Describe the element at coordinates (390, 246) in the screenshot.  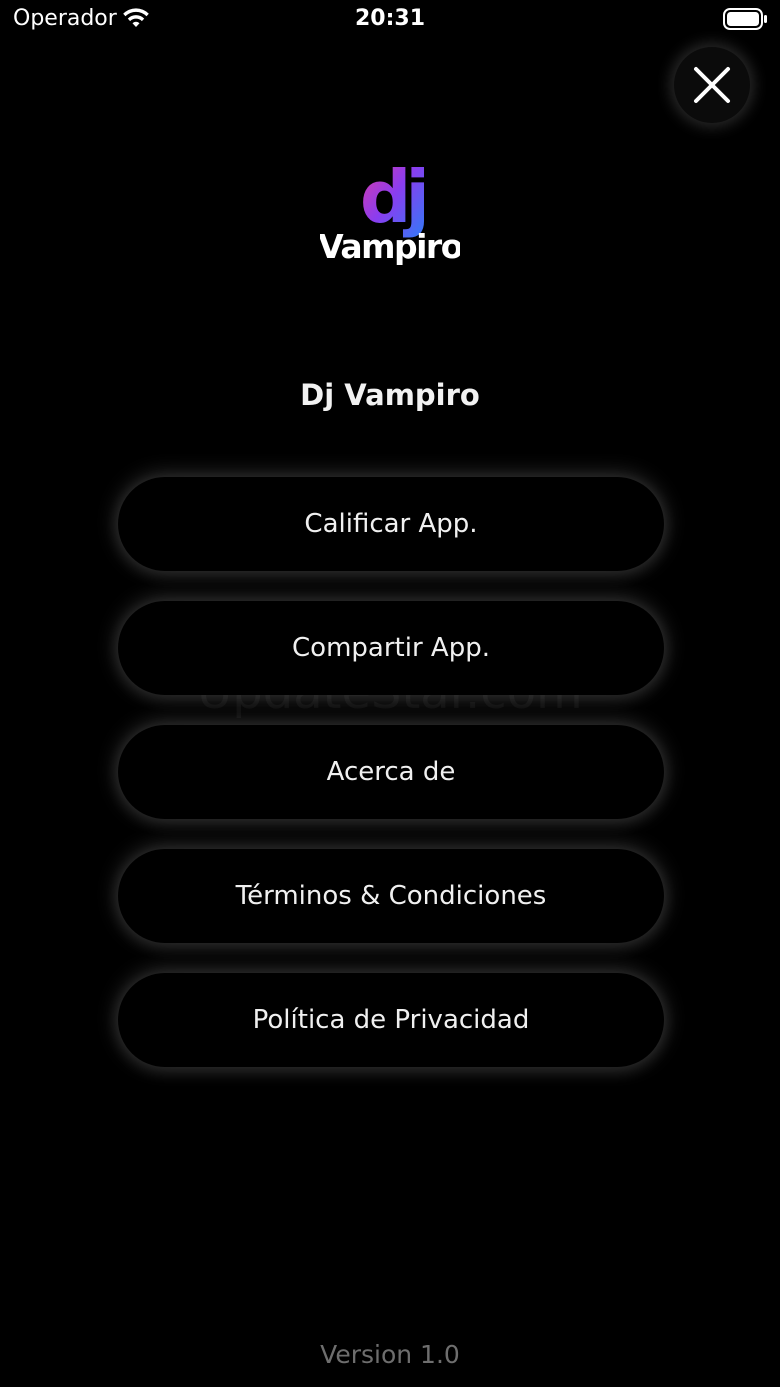
I see `logo-word: Vampiro` at that location.